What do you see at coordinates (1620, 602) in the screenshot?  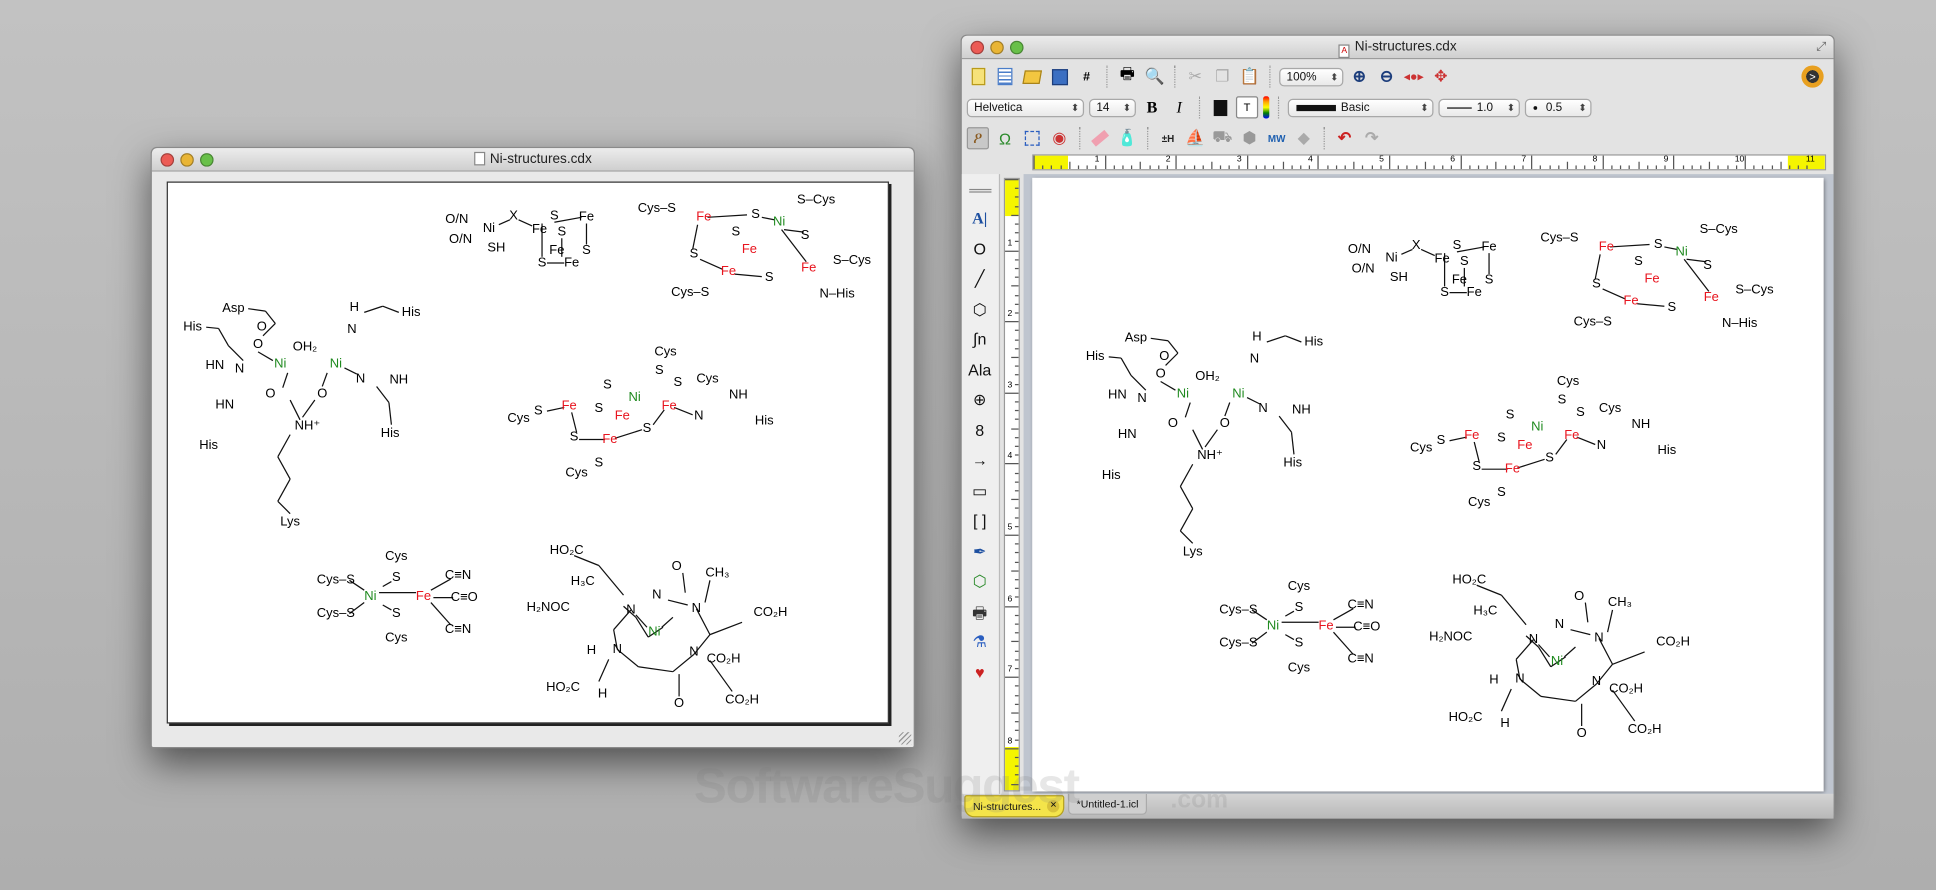 I see `atom-label: CH₃` at bounding box center [1620, 602].